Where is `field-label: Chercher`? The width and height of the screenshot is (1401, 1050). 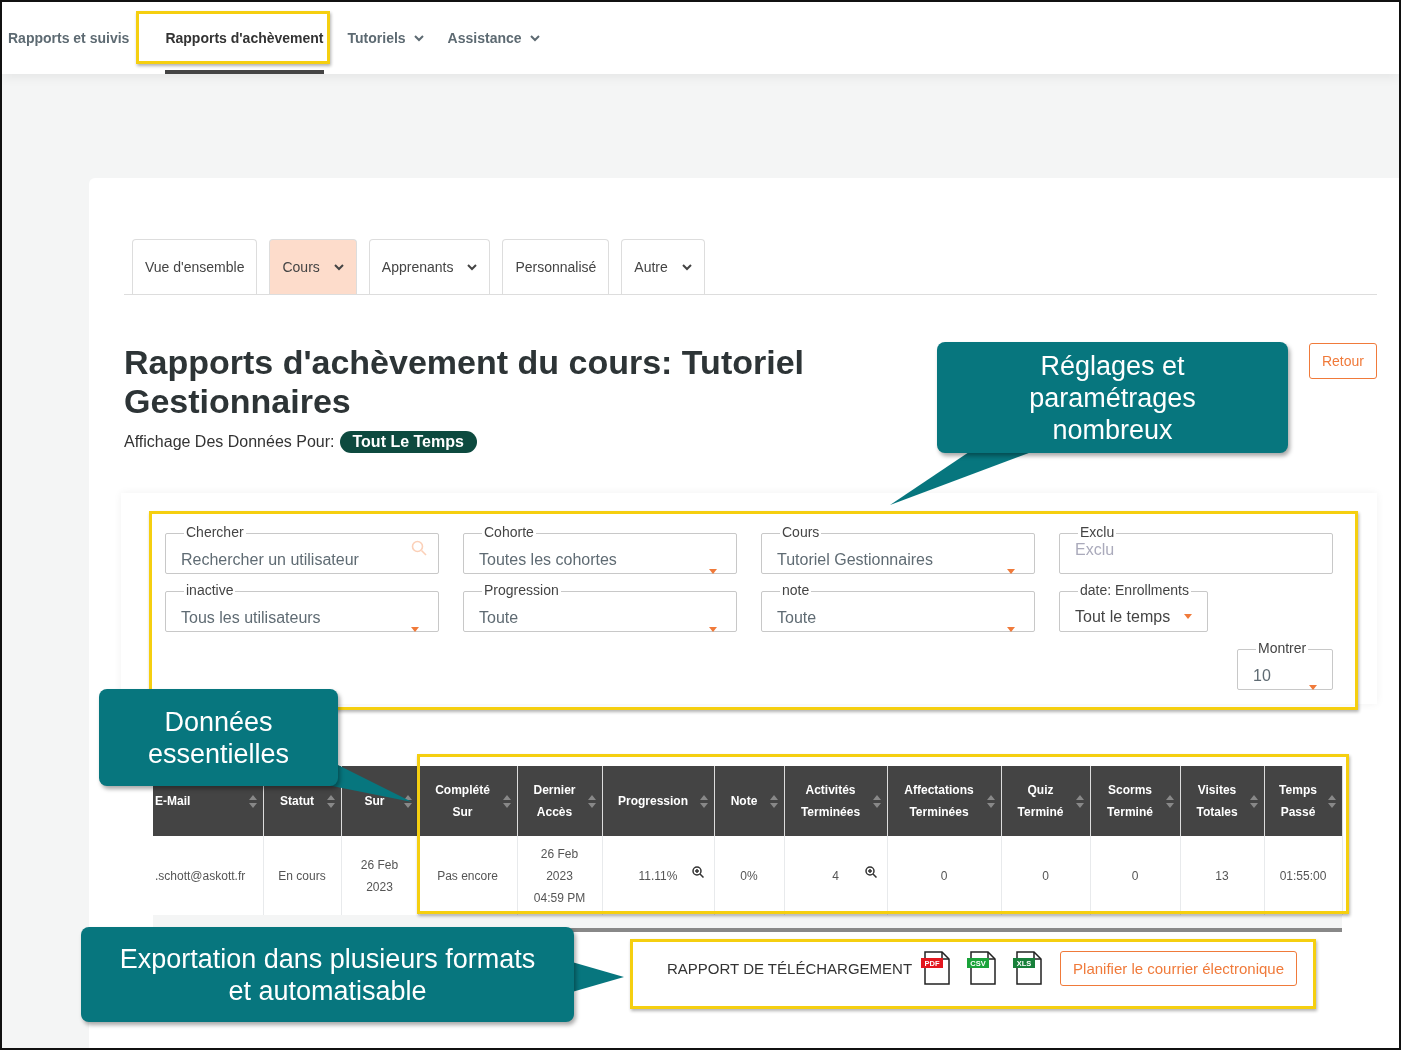
field-label: Chercher is located at coordinates (215, 532).